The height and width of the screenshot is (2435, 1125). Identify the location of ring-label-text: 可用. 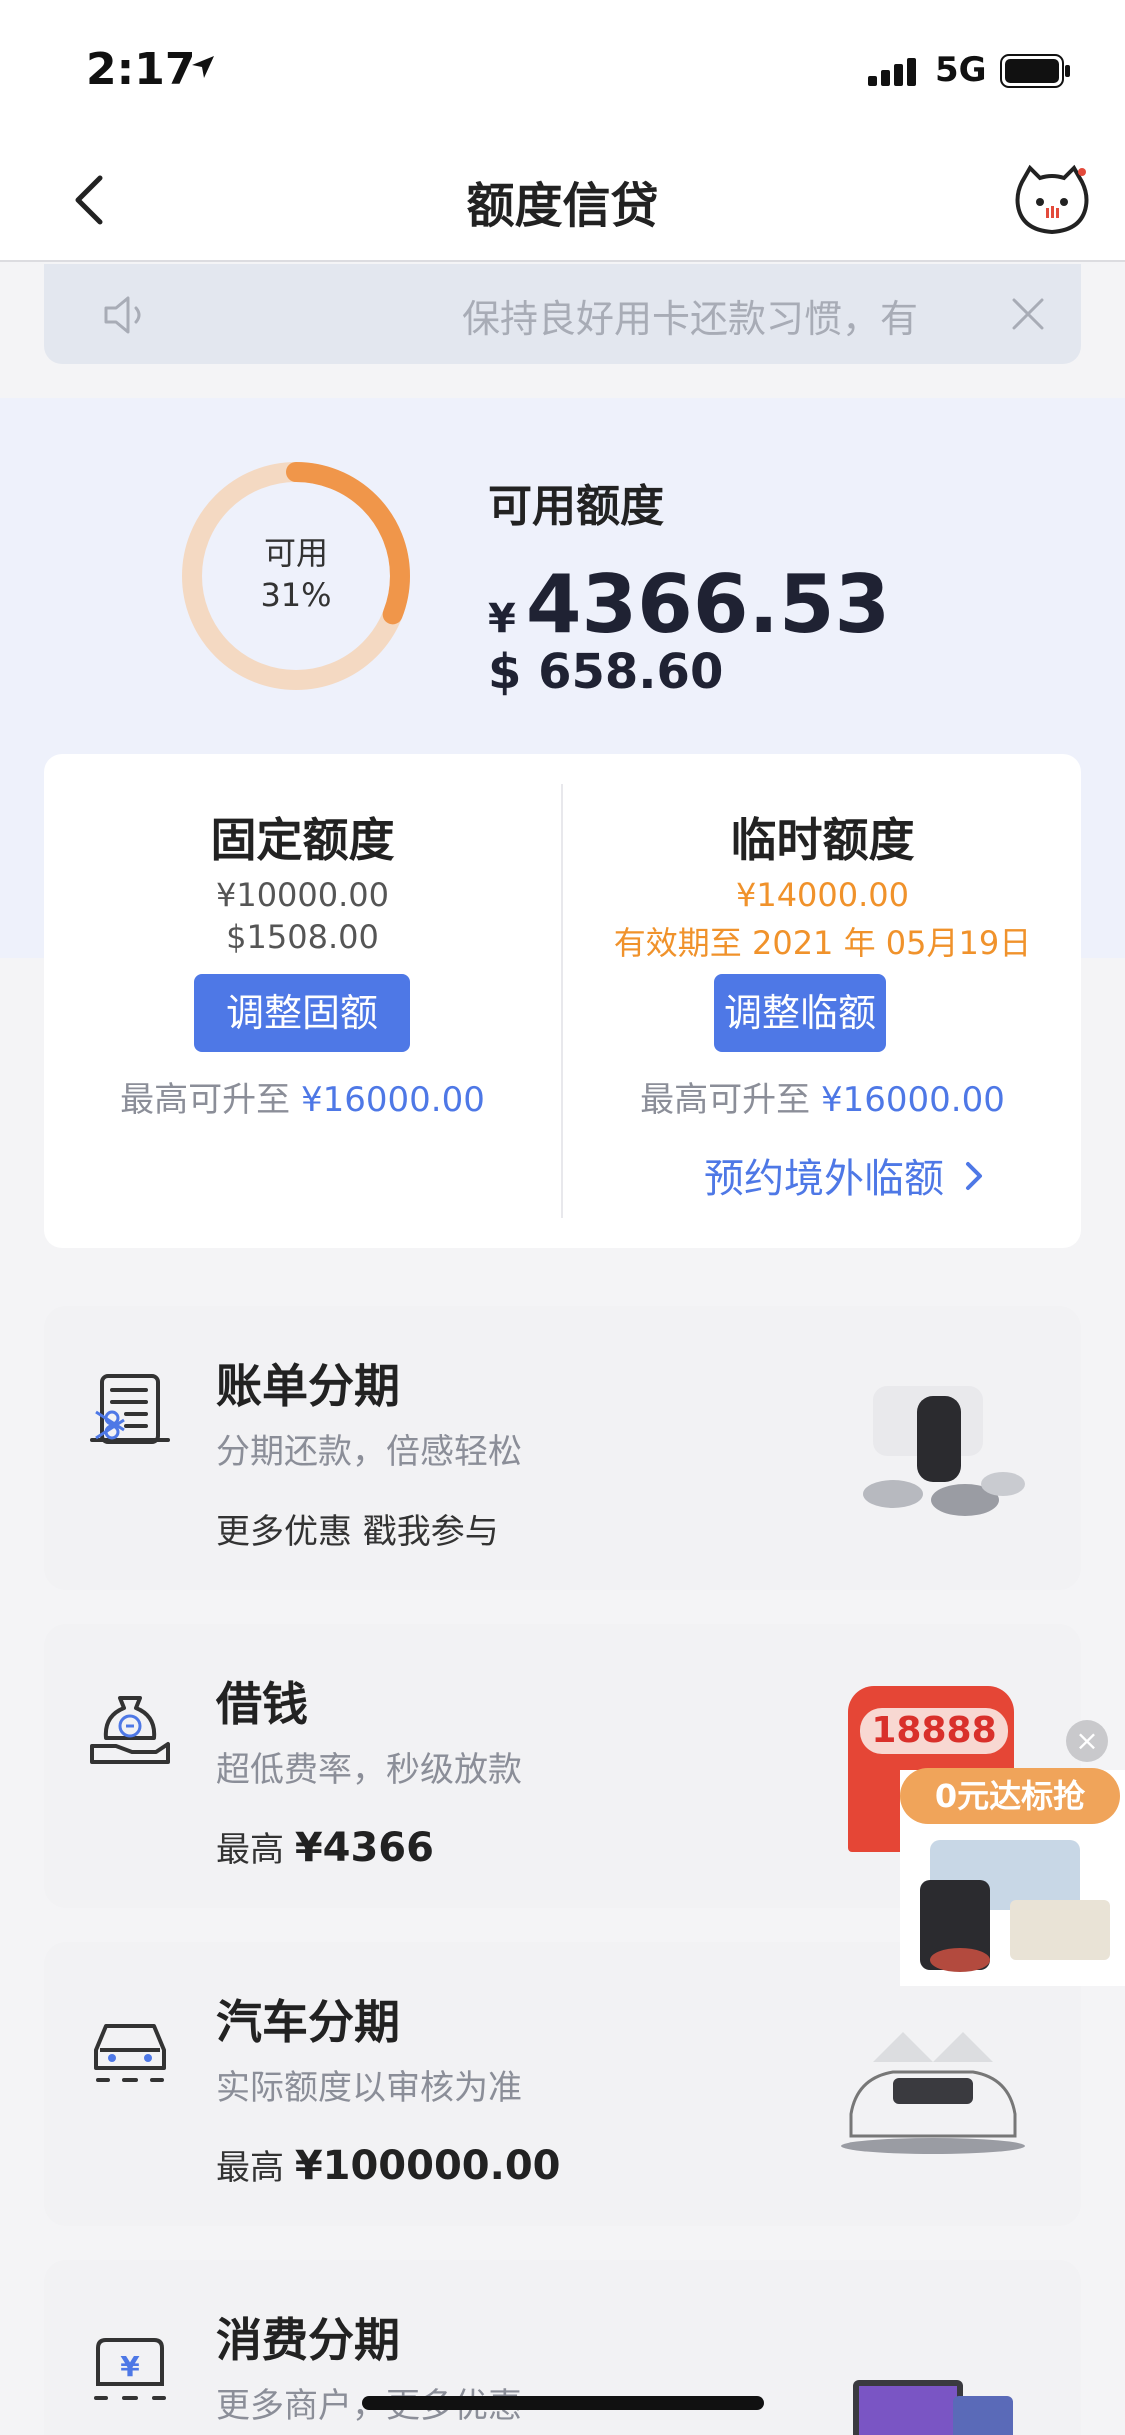
(295, 553).